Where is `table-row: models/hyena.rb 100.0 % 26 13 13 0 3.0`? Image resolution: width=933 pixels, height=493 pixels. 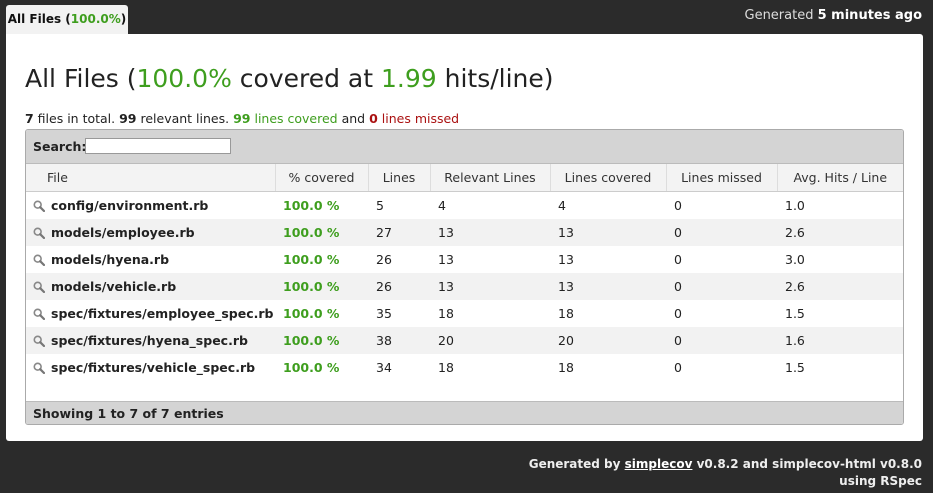 table-row: models/hyena.rb 100.0 % 26 13 13 0 3.0 is located at coordinates (464, 259).